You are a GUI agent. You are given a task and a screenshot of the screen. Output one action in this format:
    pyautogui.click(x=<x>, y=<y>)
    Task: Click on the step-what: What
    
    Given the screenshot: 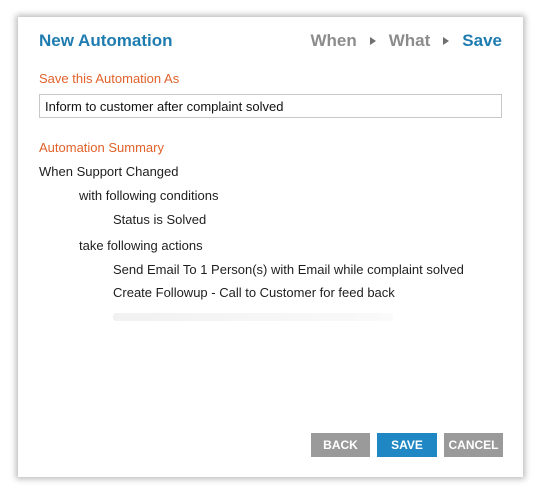 What is the action you would take?
    pyautogui.click(x=410, y=41)
    